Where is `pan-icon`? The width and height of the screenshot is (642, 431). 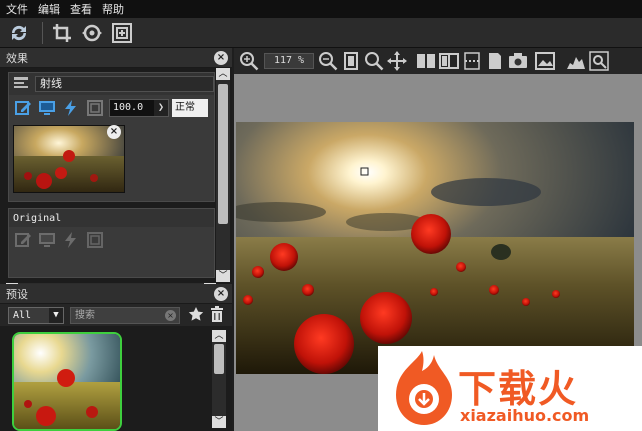 pan-icon is located at coordinates (397, 61).